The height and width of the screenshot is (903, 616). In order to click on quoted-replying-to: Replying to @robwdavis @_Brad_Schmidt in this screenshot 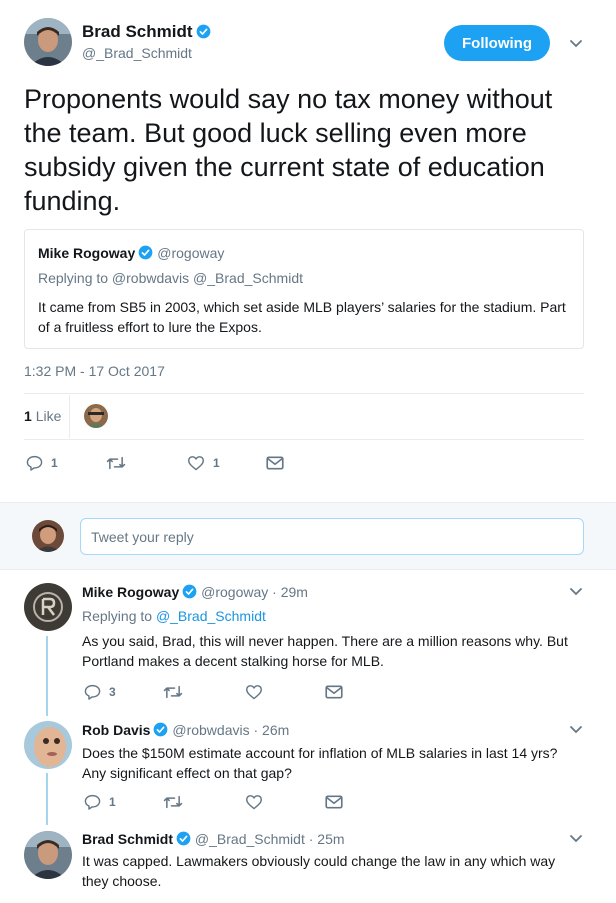, I will do `click(170, 278)`.